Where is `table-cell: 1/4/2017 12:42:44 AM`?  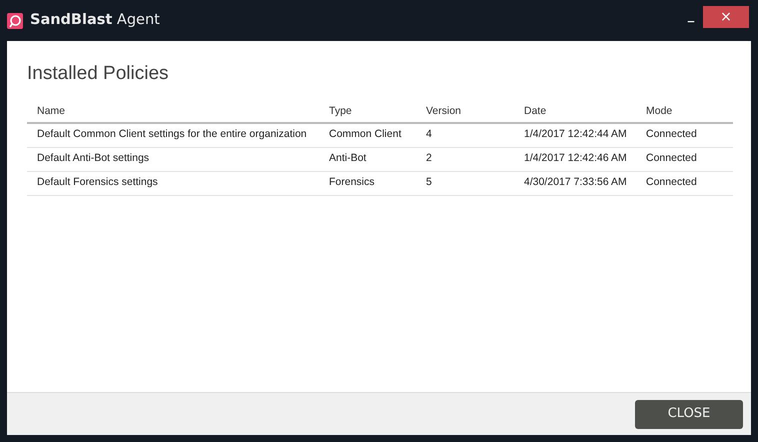
table-cell: 1/4/2017 12:42:44 AM is located at coordinates (575, 136).